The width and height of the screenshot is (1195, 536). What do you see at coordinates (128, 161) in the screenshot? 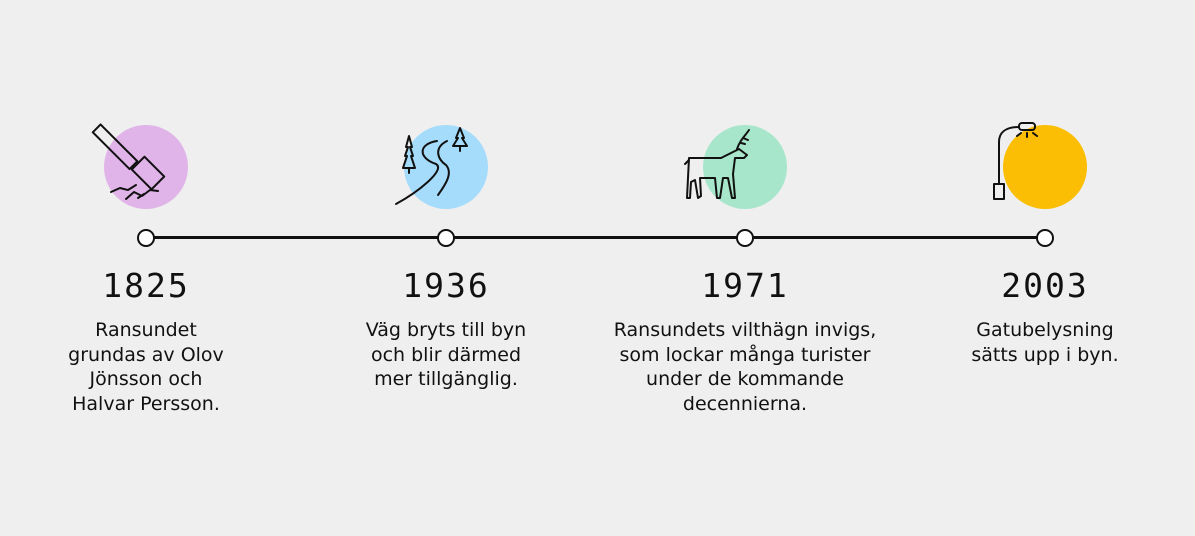
I see `sledgehammer-icon` at bounding box center [128, 161].